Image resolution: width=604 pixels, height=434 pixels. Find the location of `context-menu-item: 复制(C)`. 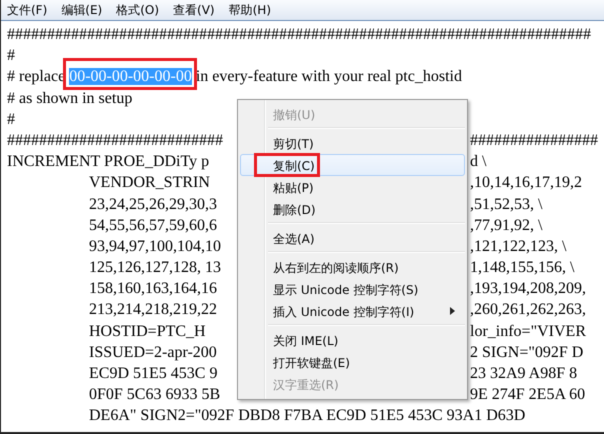

context-menu-item: 复制(C) is located at coordinates (352, 165).